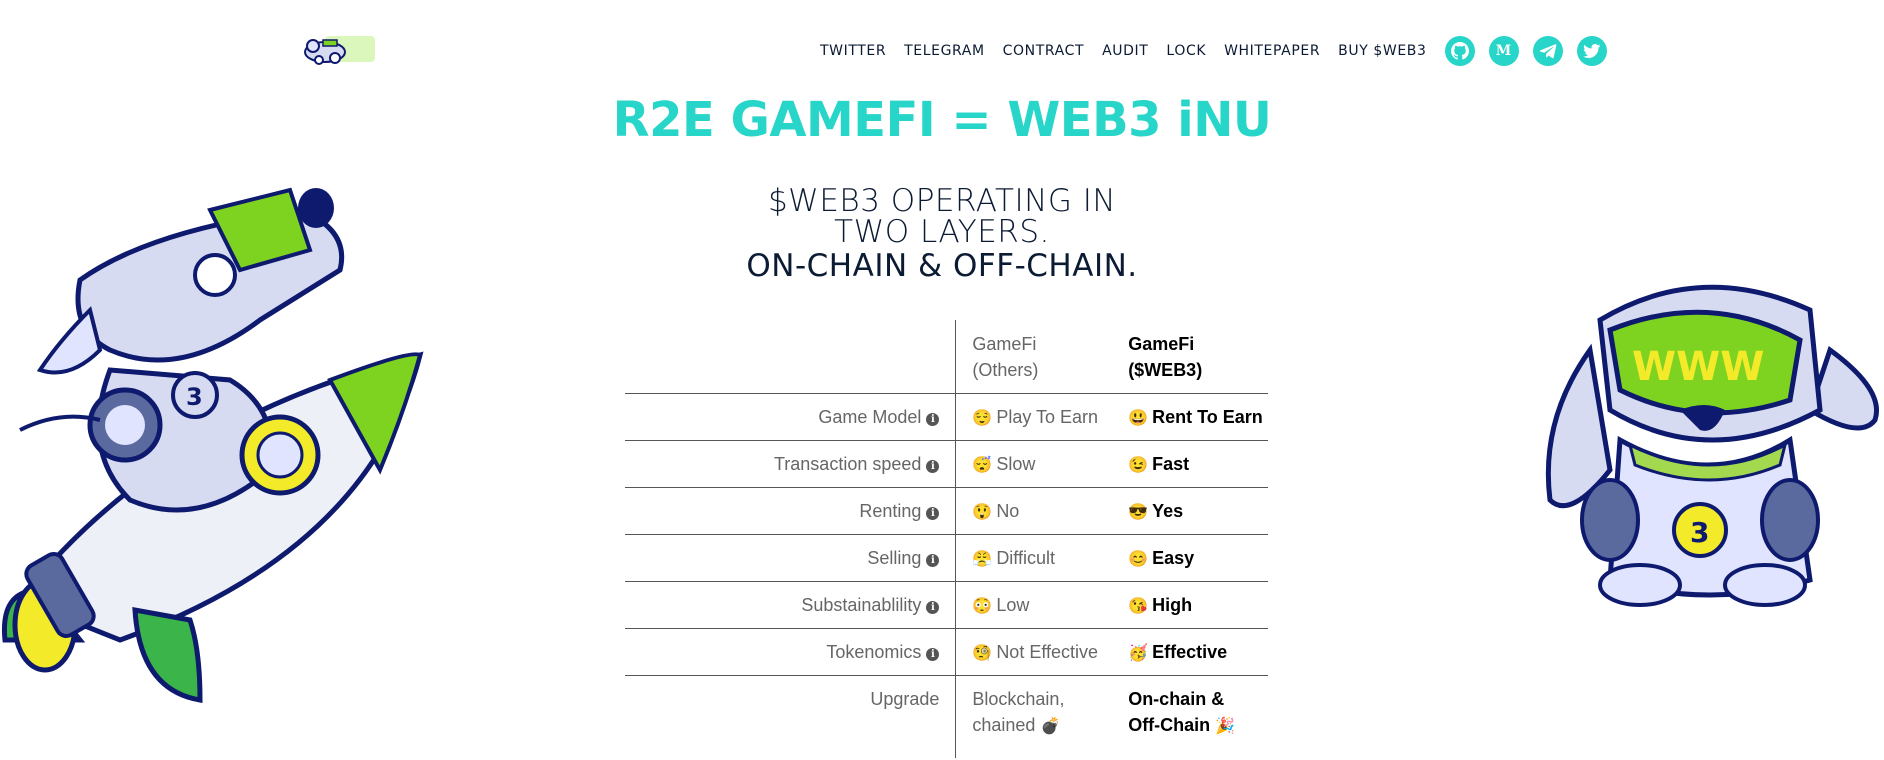 The height and width of the screenshot is (760, 1884). Describe the element at coordinates (1171, 463) in the screenshot. I see `web3-value: Fast` at that location.